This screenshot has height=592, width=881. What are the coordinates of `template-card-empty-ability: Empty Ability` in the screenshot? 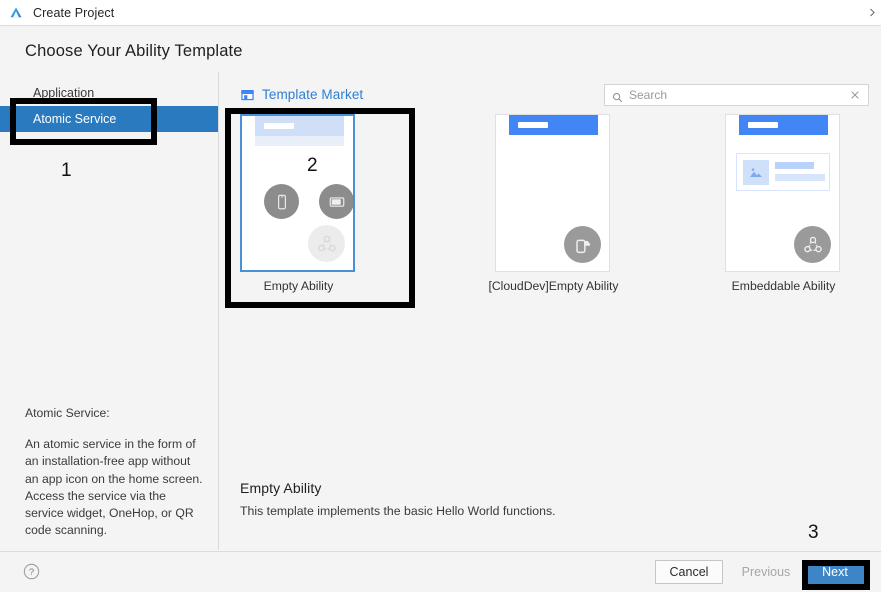 It's located at (298, 203).